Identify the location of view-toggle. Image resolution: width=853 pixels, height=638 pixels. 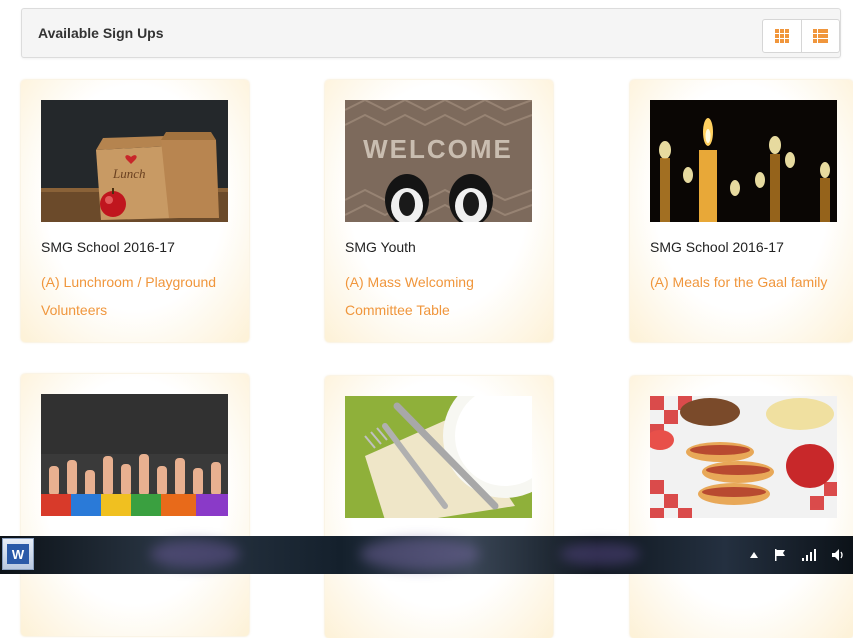
(801, 36).